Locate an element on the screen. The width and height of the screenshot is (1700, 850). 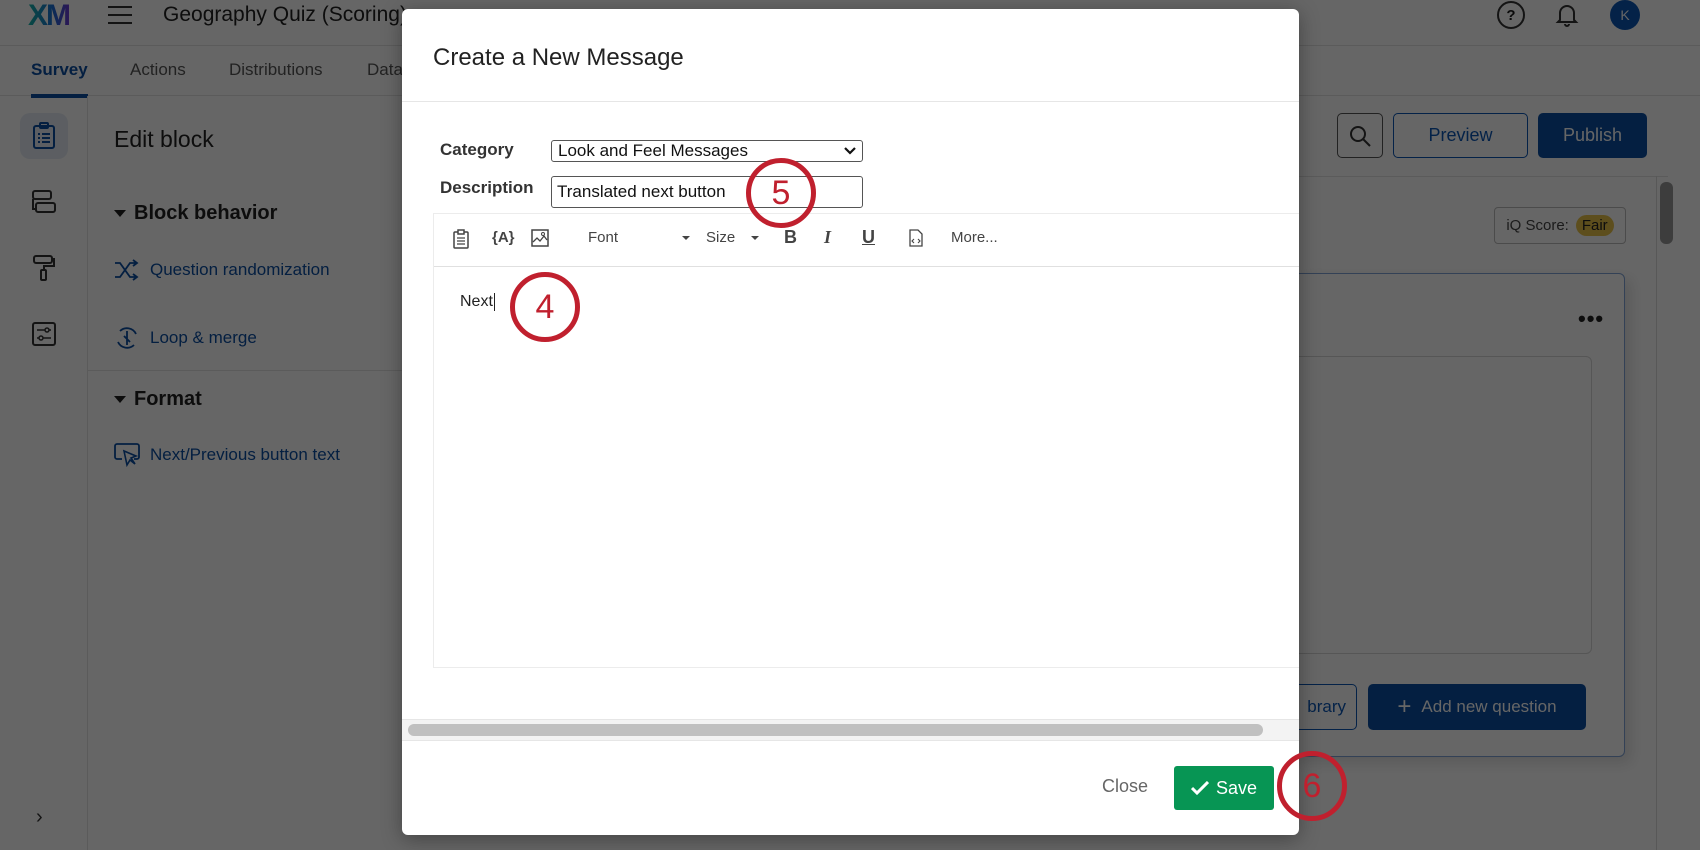
underline-icon: U is located at coordinates (868, 237).